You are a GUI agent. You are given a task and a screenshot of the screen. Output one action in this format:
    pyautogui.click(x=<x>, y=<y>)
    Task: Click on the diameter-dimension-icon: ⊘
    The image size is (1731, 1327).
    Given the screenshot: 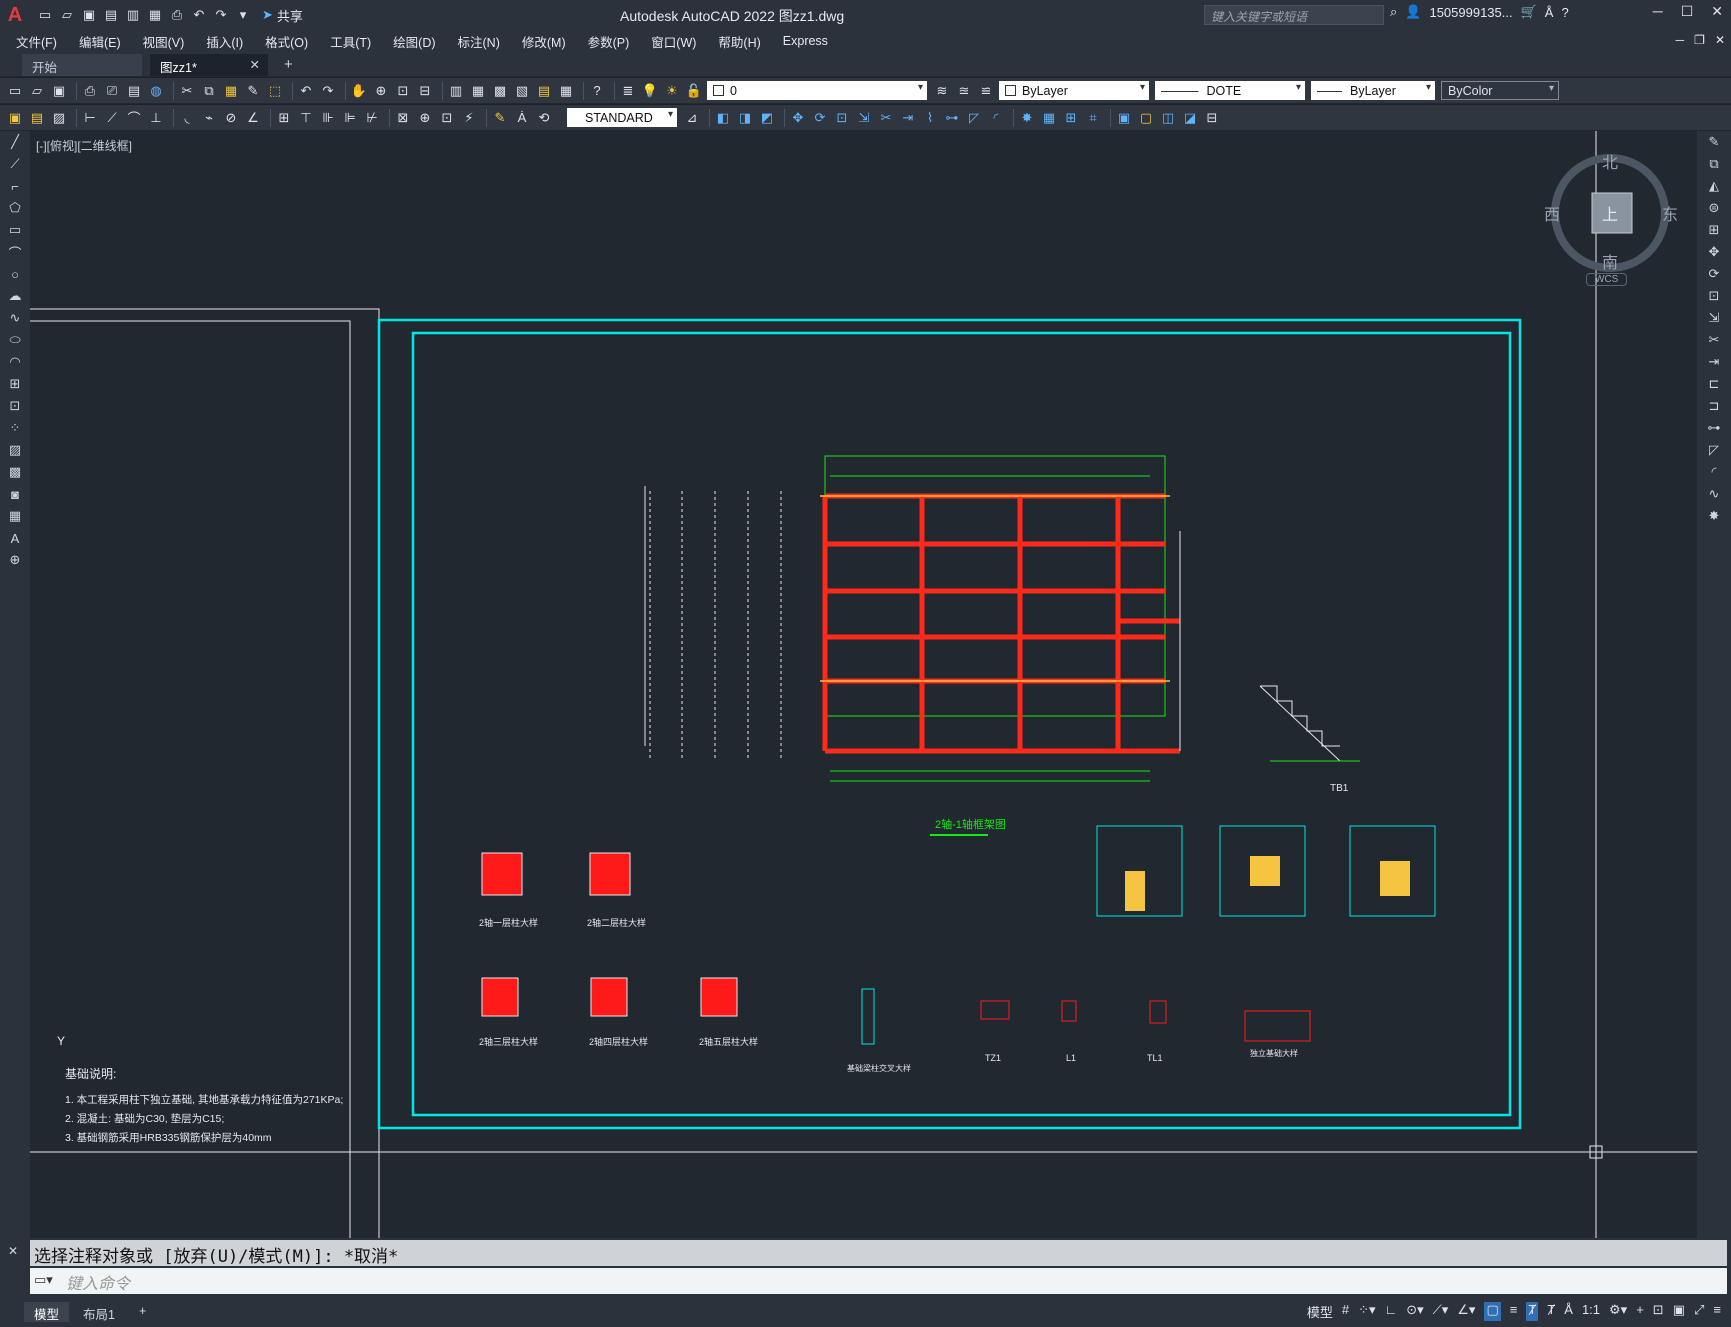 What is the action you would take?
    pyautogui.click(x=231, y=118)
    